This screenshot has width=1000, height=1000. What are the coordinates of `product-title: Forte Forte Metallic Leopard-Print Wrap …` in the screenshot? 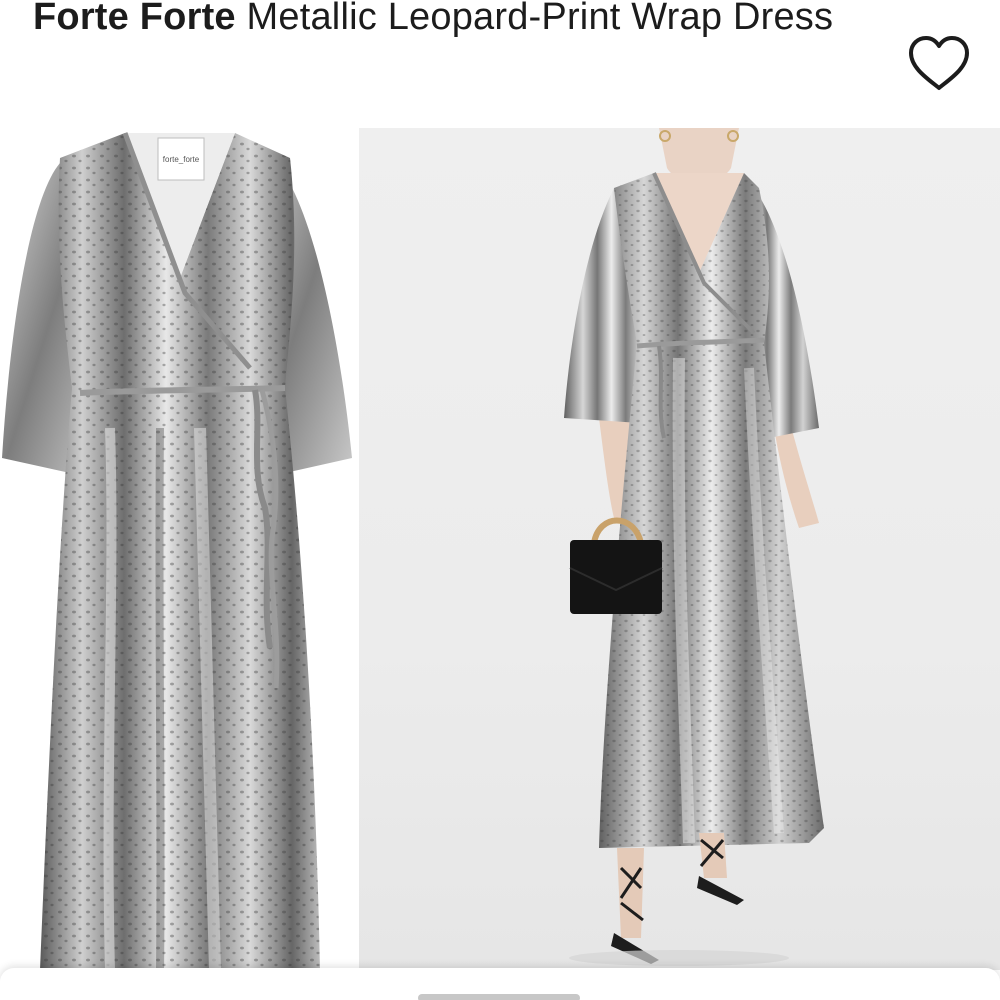 It's located at (463, 24).